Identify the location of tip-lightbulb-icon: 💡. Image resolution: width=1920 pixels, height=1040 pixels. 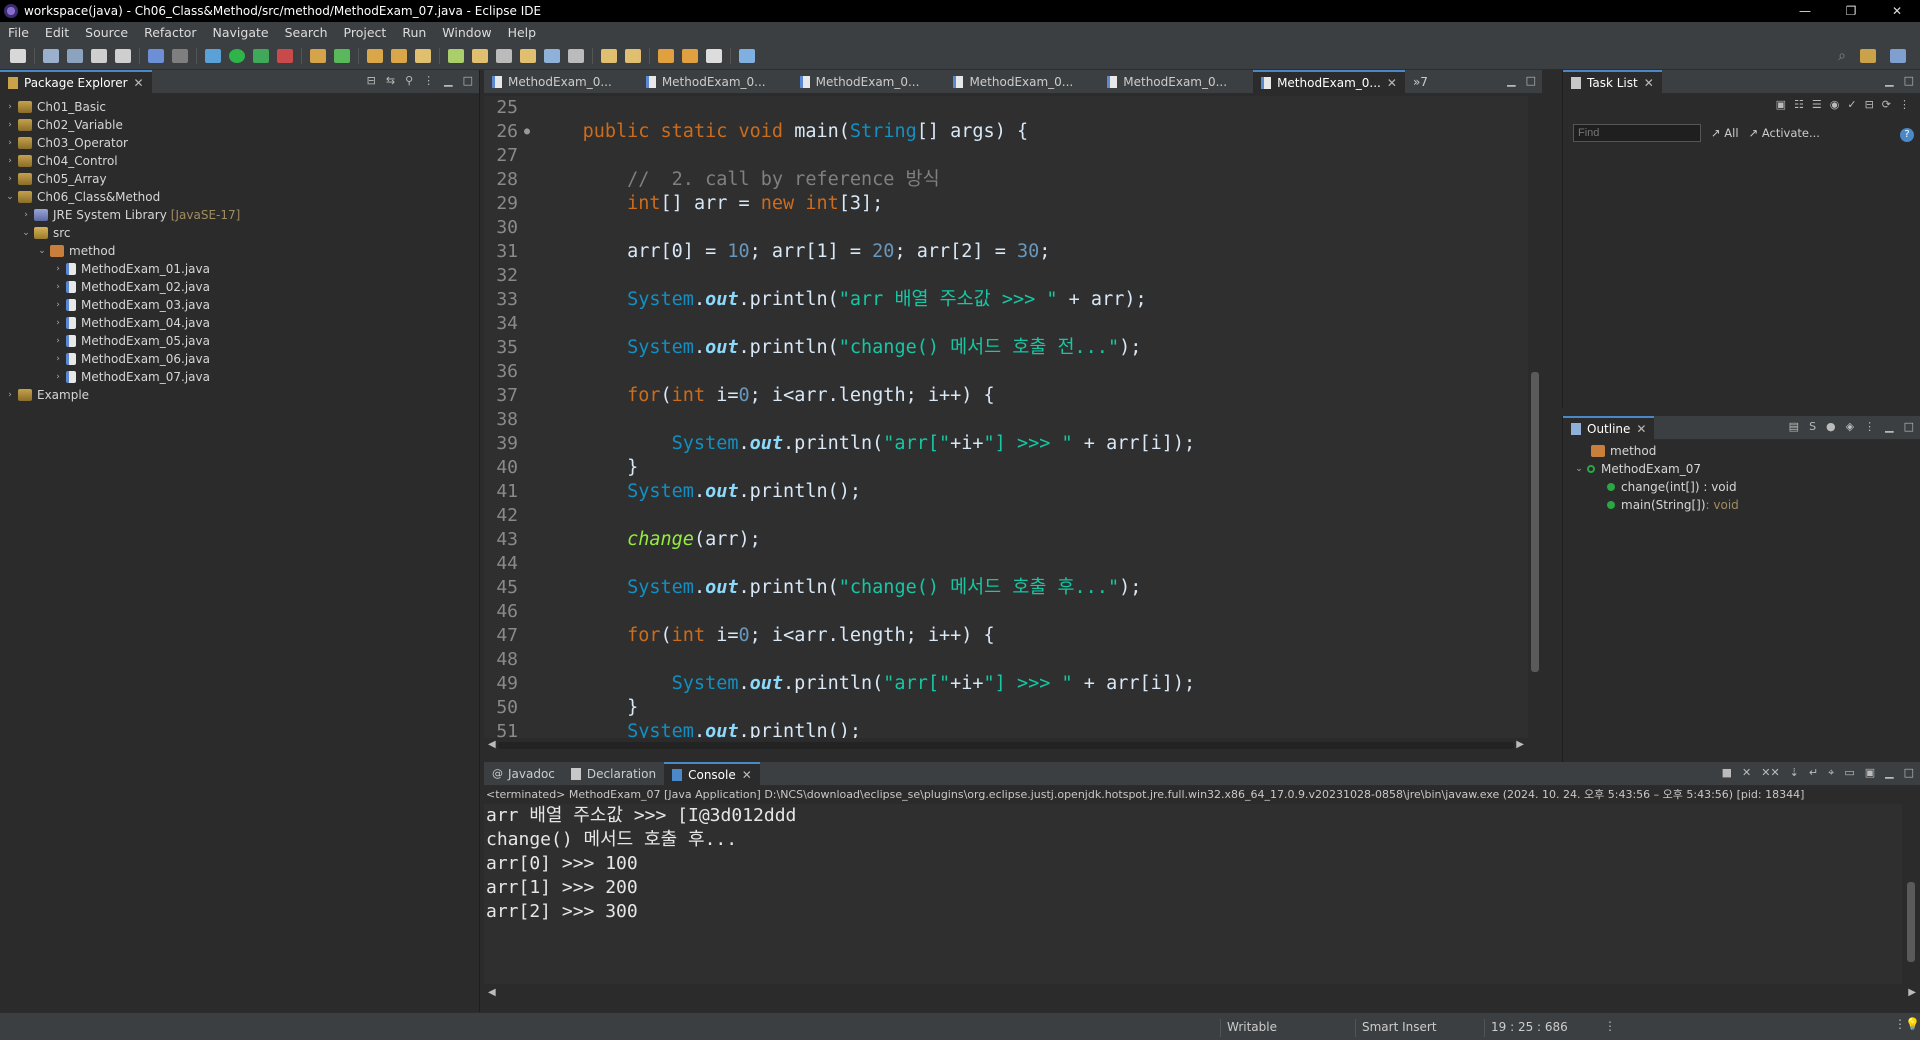
(1912, 1024).